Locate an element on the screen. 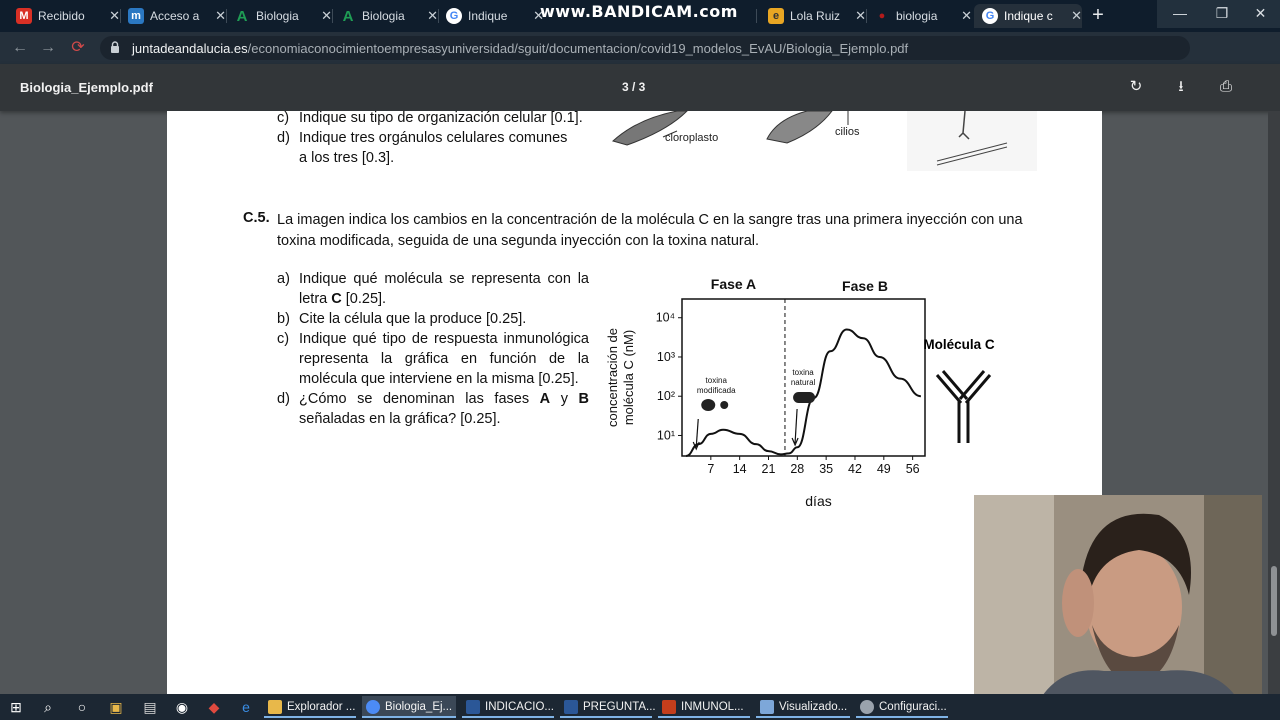 Image resolution: width=1280 pixels, height=720 pixels. antibody-diagram: Molécula C is located at coordinates (959, 390).